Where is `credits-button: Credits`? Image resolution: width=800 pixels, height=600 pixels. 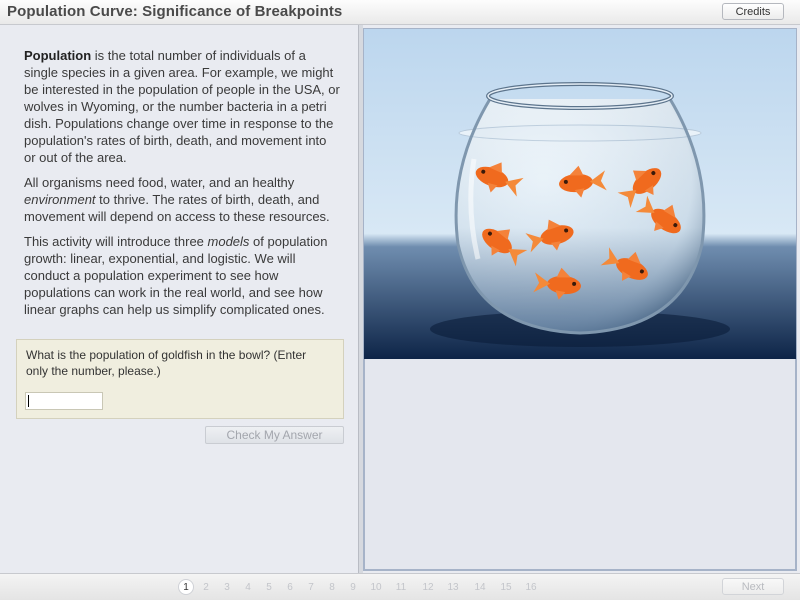
credits-button: Credits is located at coordinates (753, 11).